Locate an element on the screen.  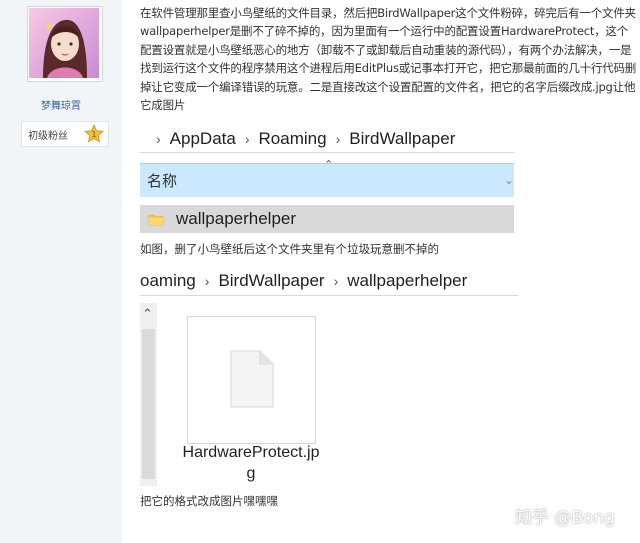
caption-2: 把它的格式改成图片嘿嘿嘿 is located at coordinates (209, 501).